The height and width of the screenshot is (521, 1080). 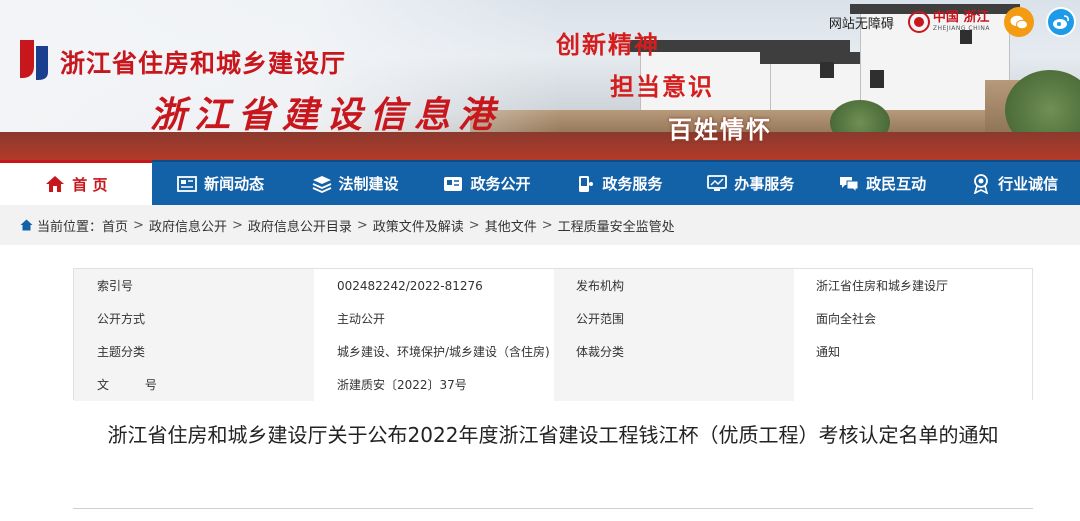 I want to click on nav-home-label: 首 页, so click(x=90, y=184).